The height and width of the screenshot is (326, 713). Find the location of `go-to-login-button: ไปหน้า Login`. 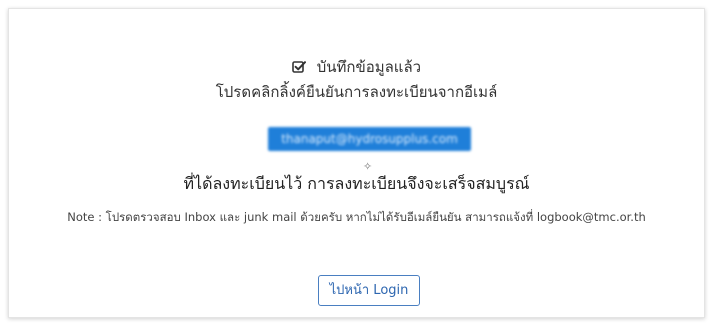

go-to-login-button: ไปหน้า Login is located at coordinates (369, 290).